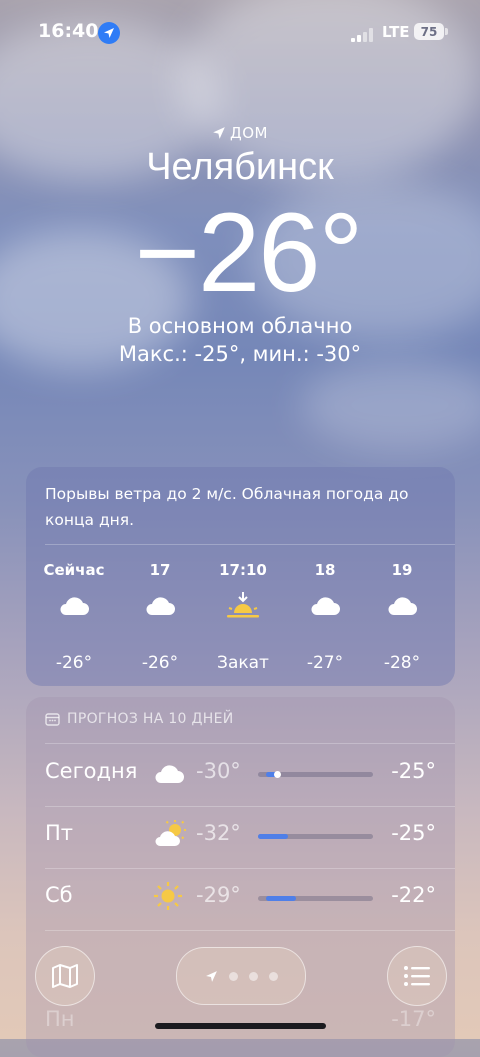  I want to click on current-temp-dot, so click(277, 774).